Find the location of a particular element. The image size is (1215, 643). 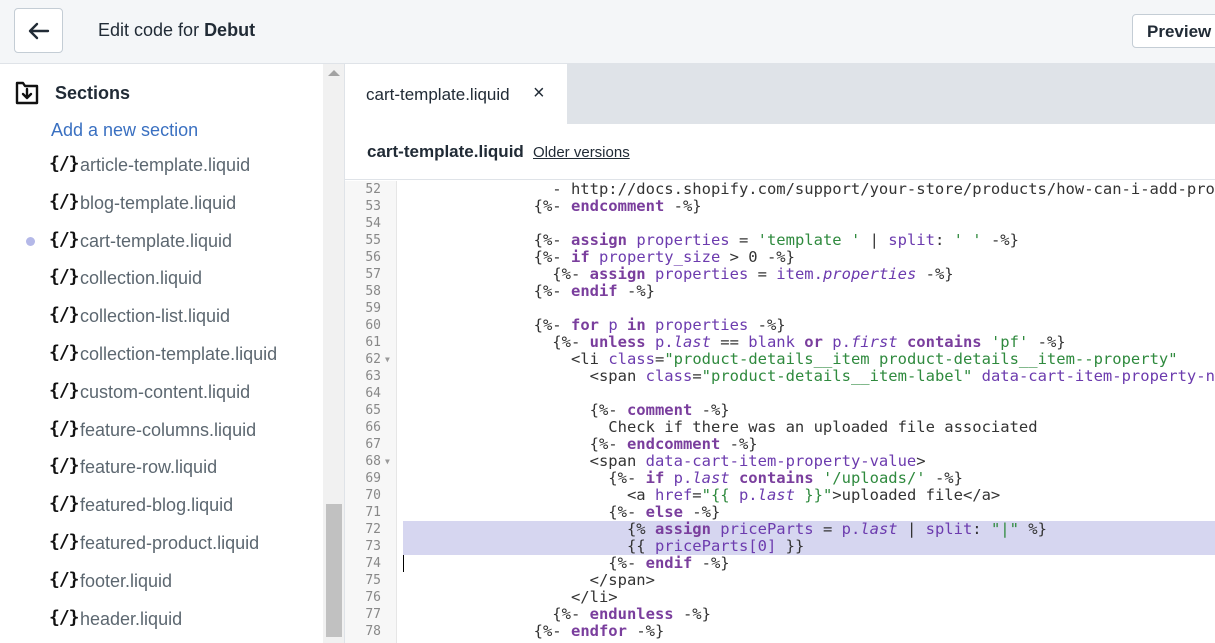

file-name-label: header.liquid is located at coordinates (131, 618).